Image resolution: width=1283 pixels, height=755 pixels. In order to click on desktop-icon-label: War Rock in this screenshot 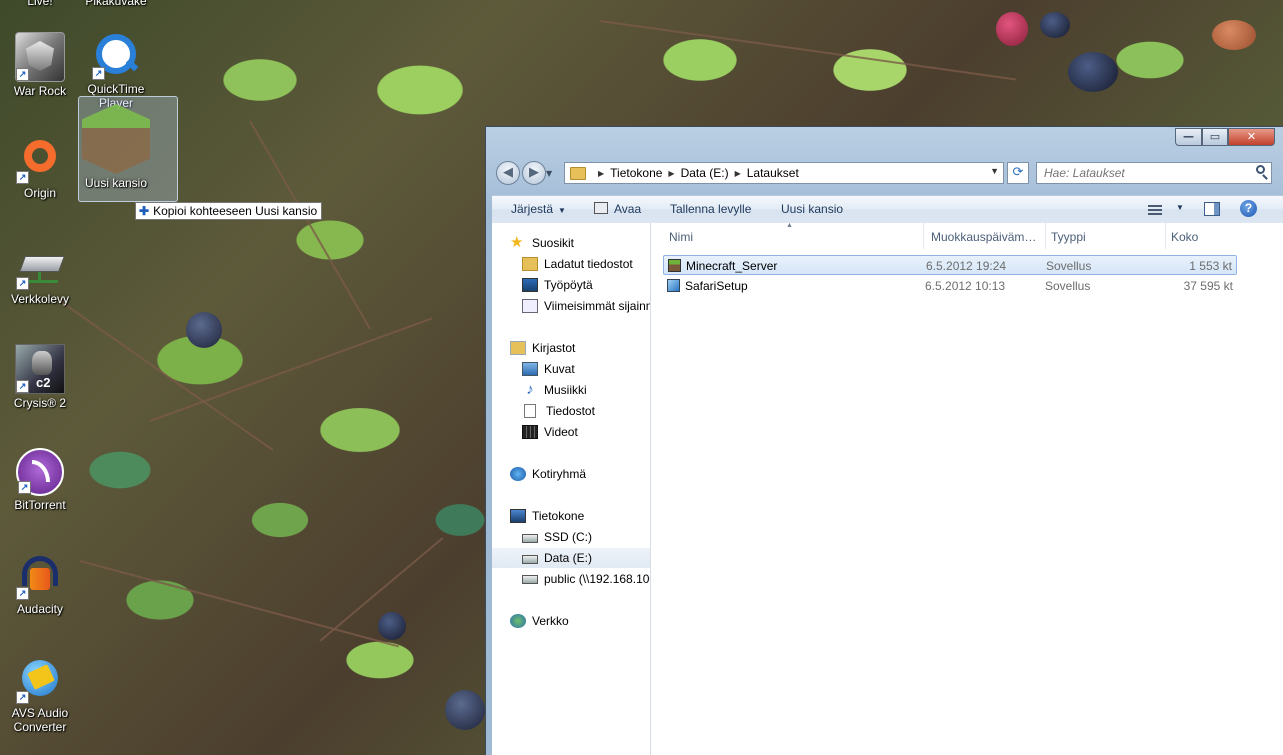, I will do `click(40, 91)`.